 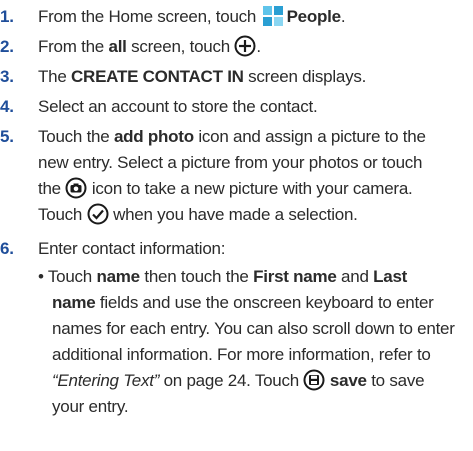 I want to click on bullet-line: your entry., so click(x=90, y=406).